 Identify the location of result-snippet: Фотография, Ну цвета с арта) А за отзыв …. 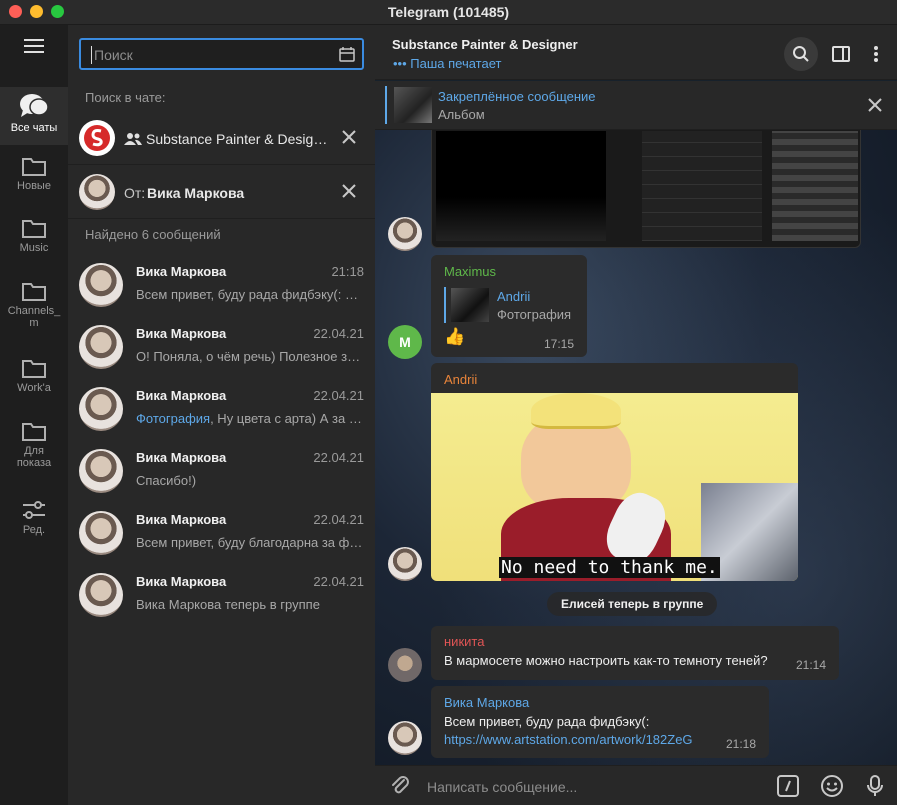
(250, 418).